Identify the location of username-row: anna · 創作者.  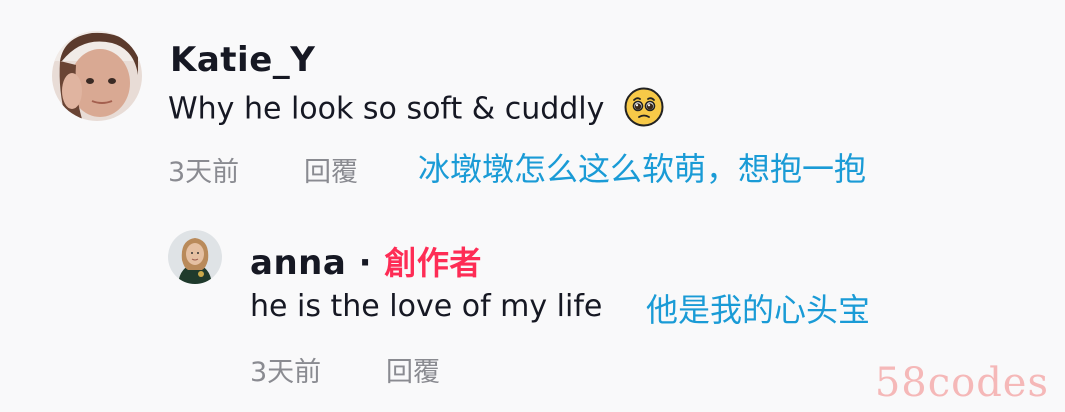
(366, 261).